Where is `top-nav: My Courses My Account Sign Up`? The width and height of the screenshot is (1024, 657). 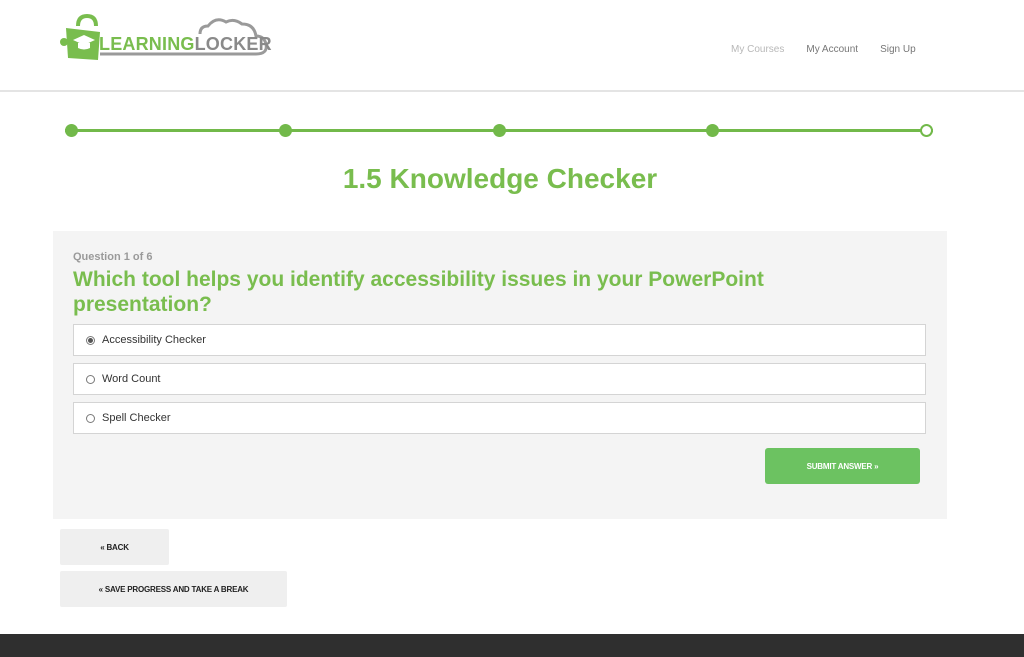 top-nav: My Courses My Account Sign Up is located at coordinates (823, 49).